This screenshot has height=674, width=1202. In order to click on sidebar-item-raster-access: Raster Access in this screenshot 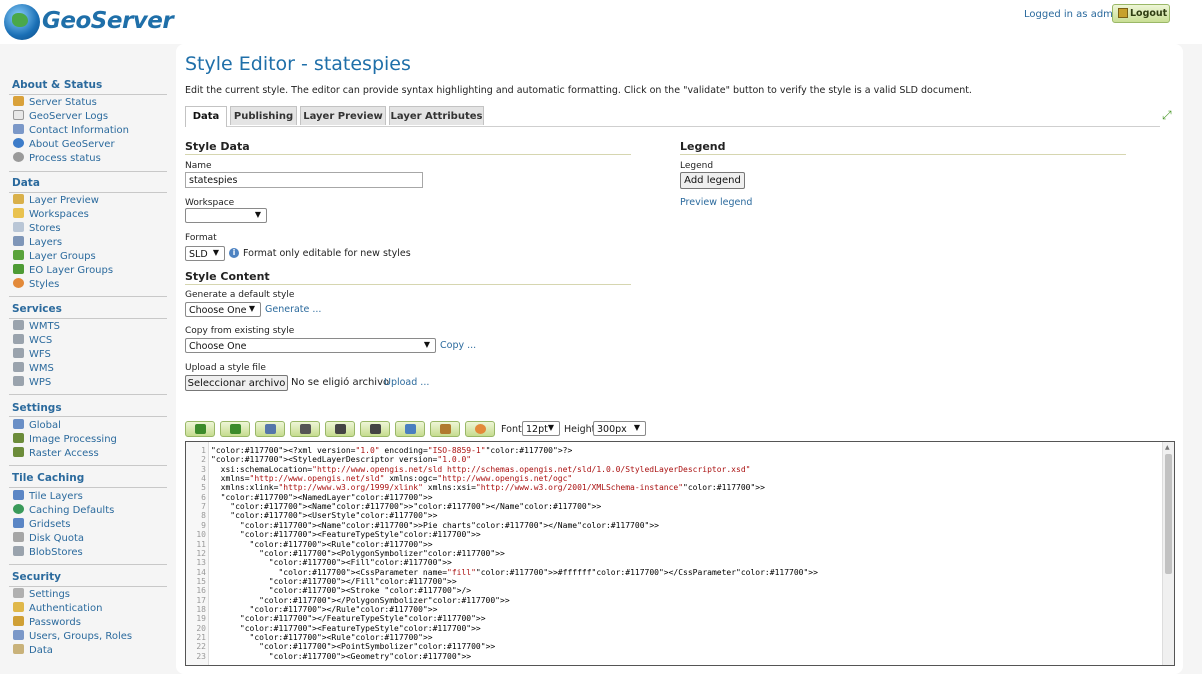, I will do `click(56, 453)`.